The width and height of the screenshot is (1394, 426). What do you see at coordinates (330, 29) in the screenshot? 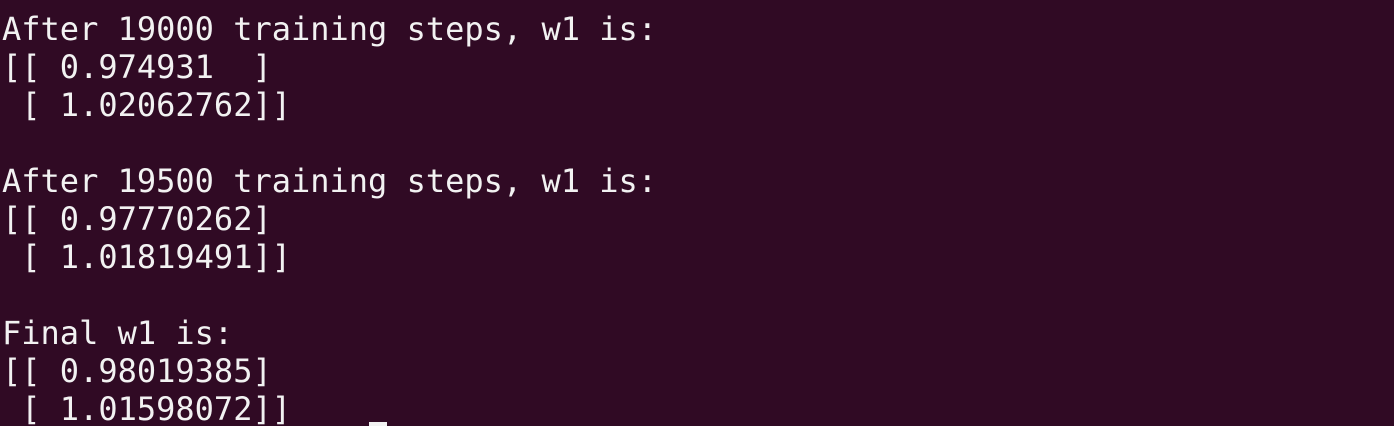
I see `output-header-step-19000: After 19000 training steps, w1 is:` at bounding box center [330, 29].